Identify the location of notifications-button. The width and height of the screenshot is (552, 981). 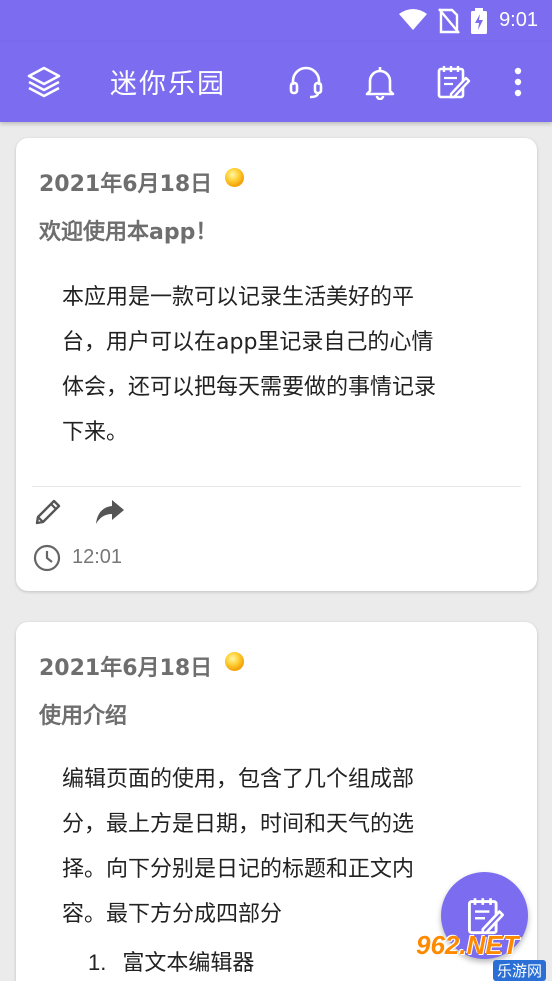
(380, 82).